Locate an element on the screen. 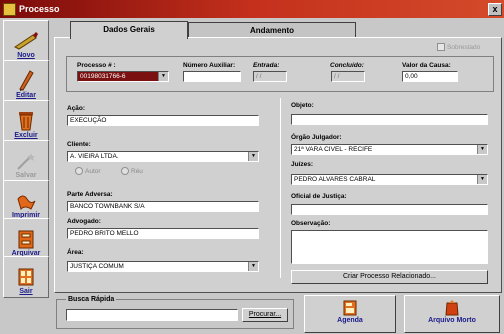  archive-box-icon is located at coordinates (452, 308).